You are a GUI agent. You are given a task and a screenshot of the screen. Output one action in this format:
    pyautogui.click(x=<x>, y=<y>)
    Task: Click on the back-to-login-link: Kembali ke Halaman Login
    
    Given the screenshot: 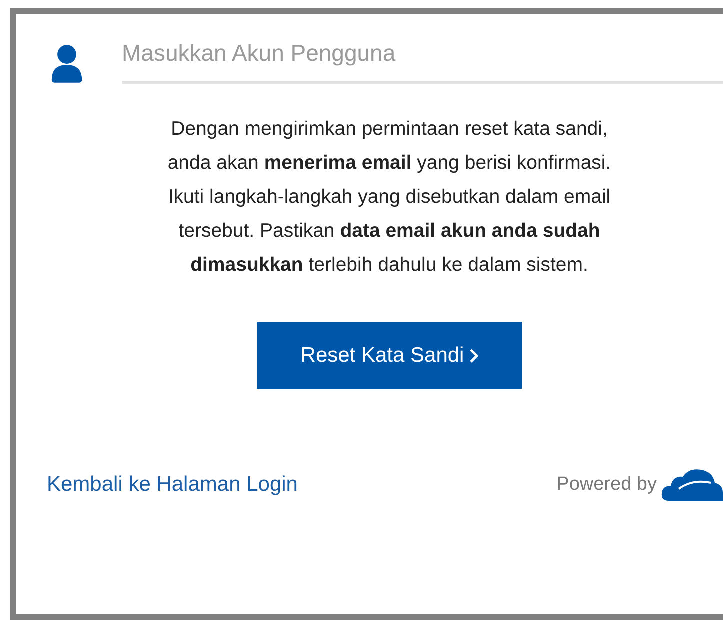 What is the action you would take?
    pyautogui.click(x=172, y=485)
    